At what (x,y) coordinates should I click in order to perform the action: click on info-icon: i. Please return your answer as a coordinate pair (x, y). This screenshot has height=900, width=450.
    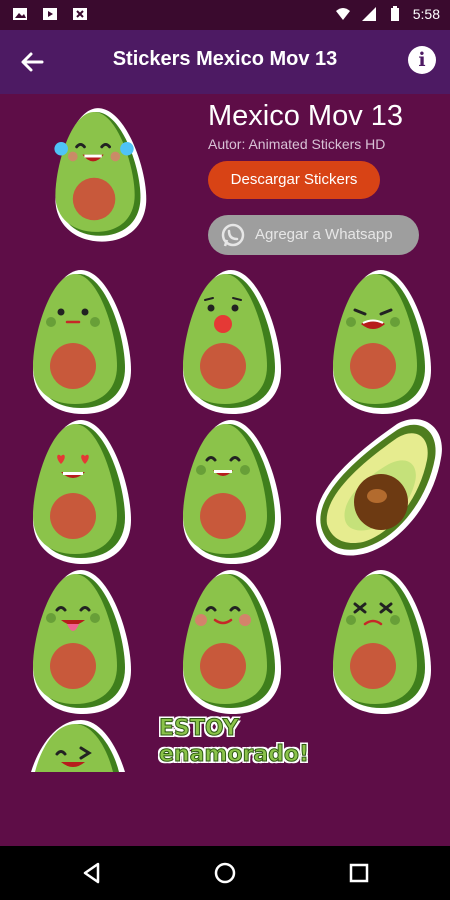
    Looking at the image, I should click on (422, 60).